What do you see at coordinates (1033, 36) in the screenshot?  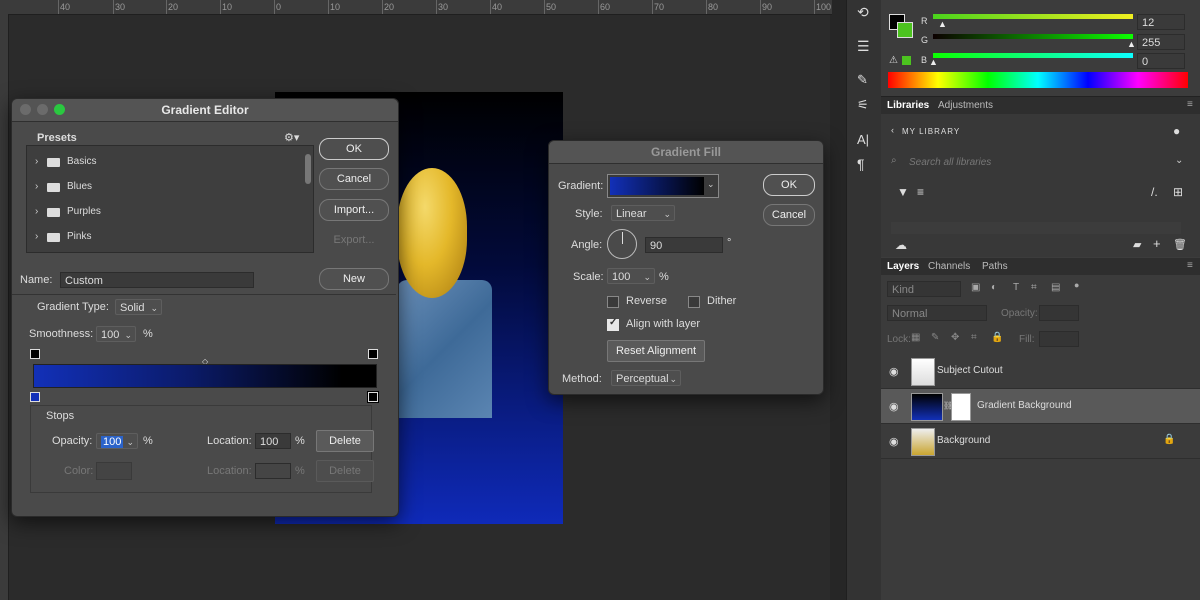 I see `g-slider` at bounding box center [1033, 36].